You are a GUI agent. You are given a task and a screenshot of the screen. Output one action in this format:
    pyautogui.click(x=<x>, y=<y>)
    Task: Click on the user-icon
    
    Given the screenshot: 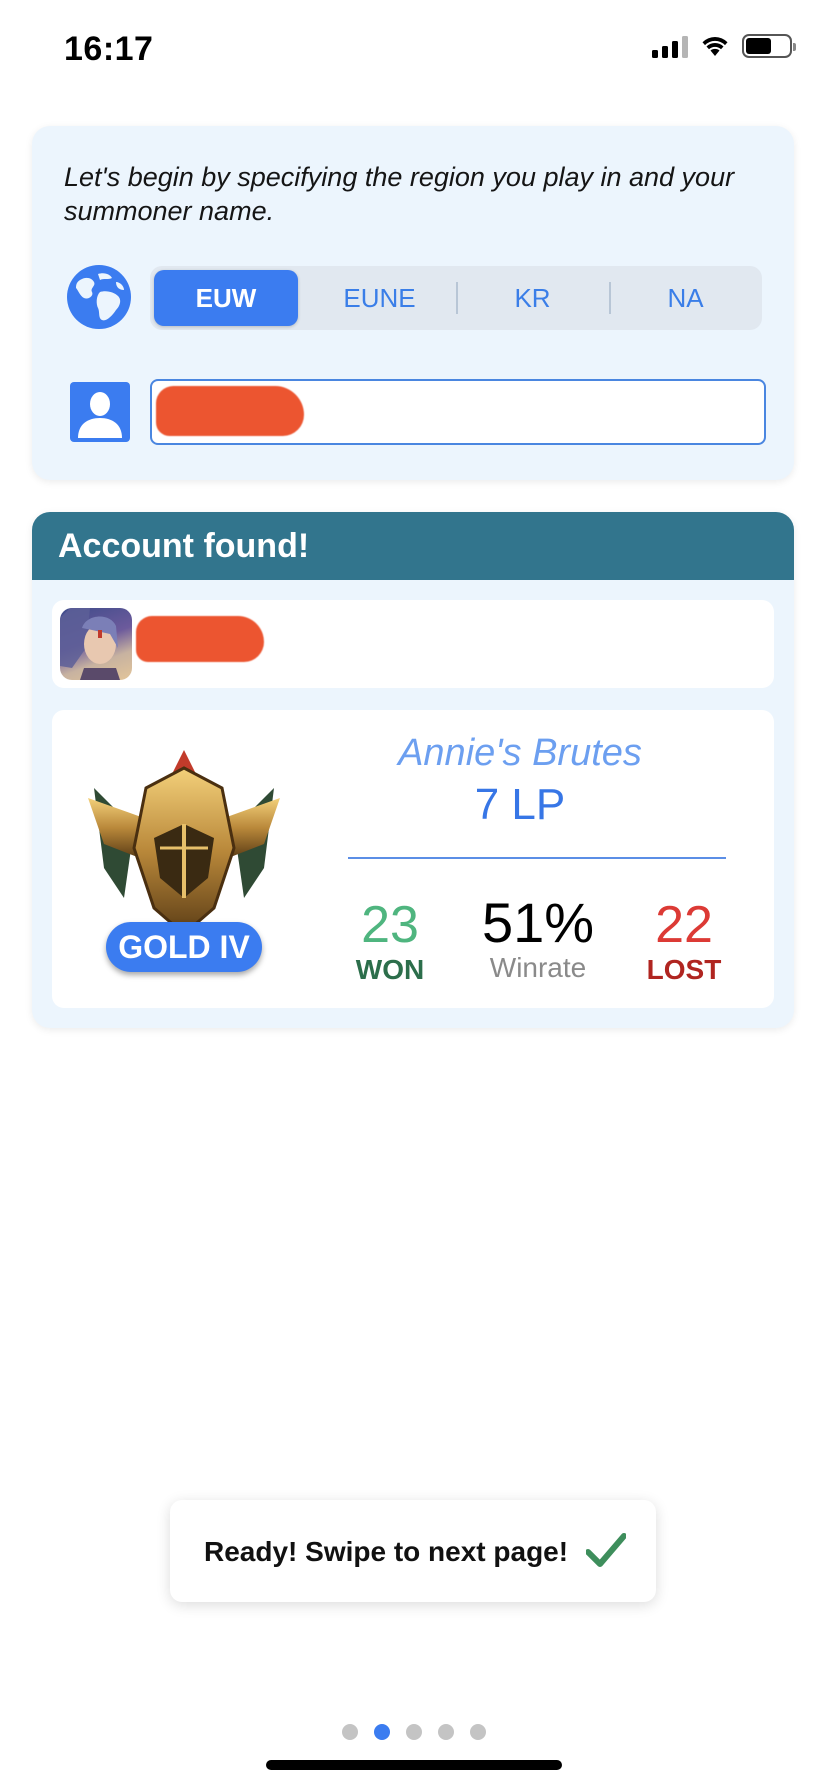 What is the action you would take?
    pyautogui.click(x=100, y=412)
    